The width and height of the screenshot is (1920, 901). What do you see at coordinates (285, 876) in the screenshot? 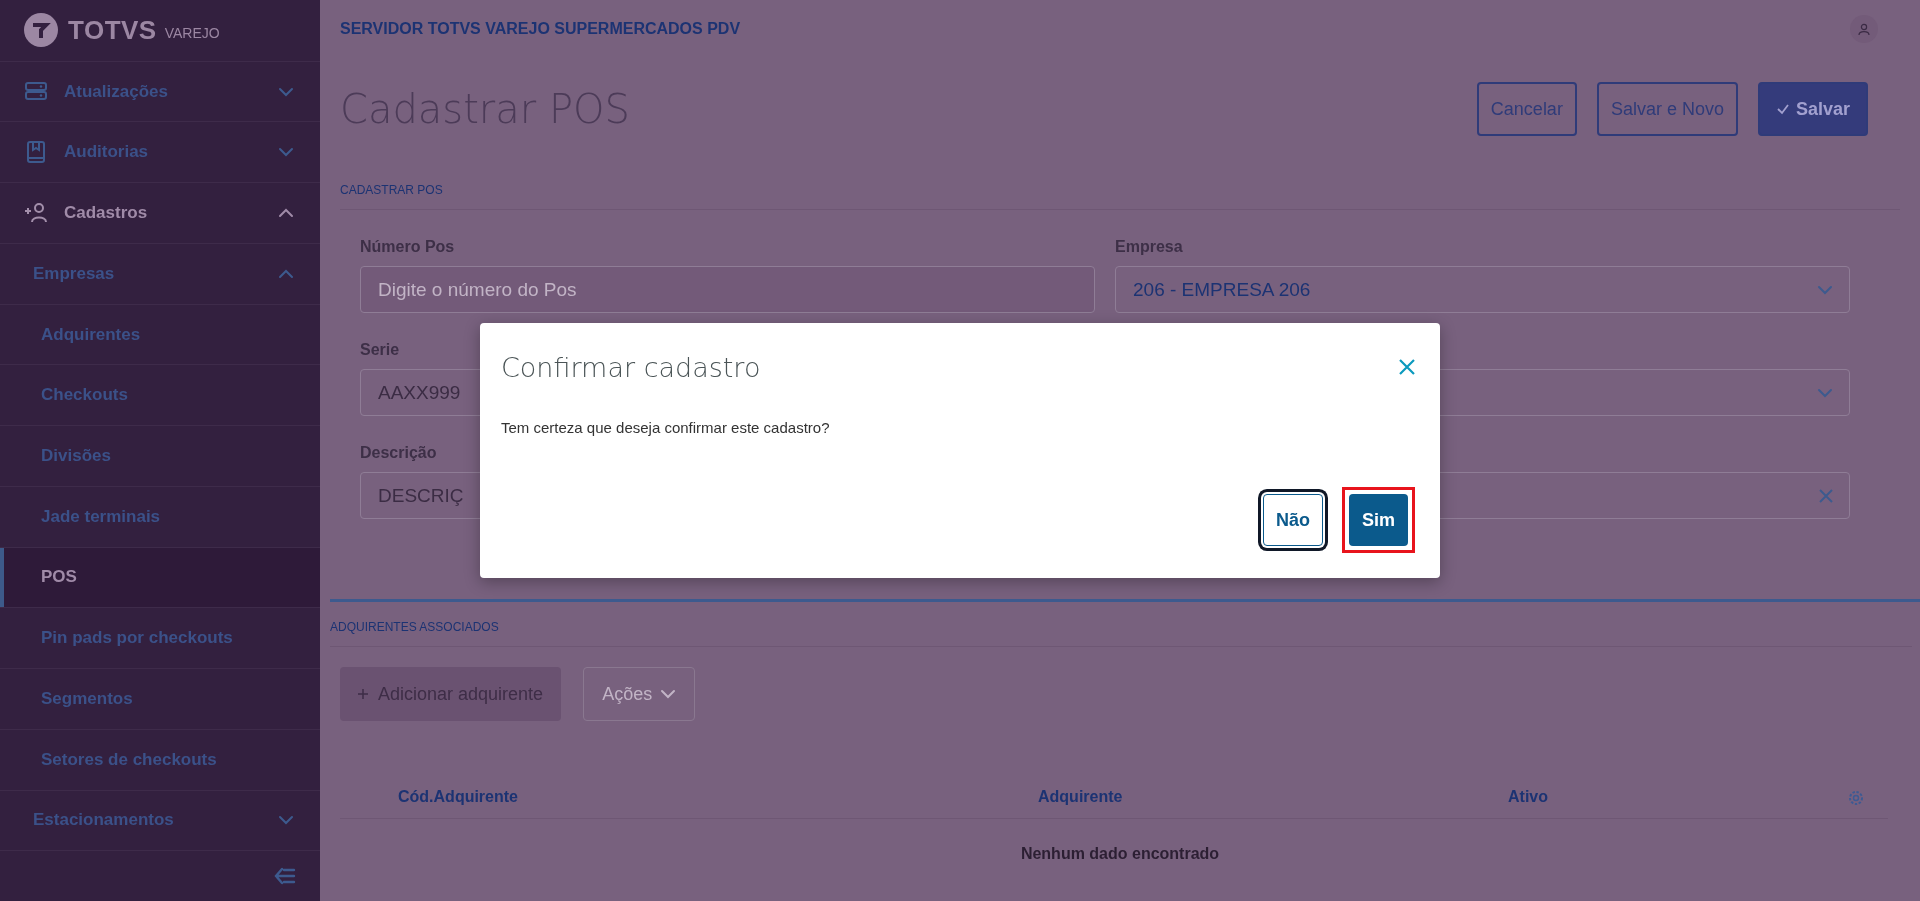
I see `collapse-menu-icon` at bounding box center [285, 876].